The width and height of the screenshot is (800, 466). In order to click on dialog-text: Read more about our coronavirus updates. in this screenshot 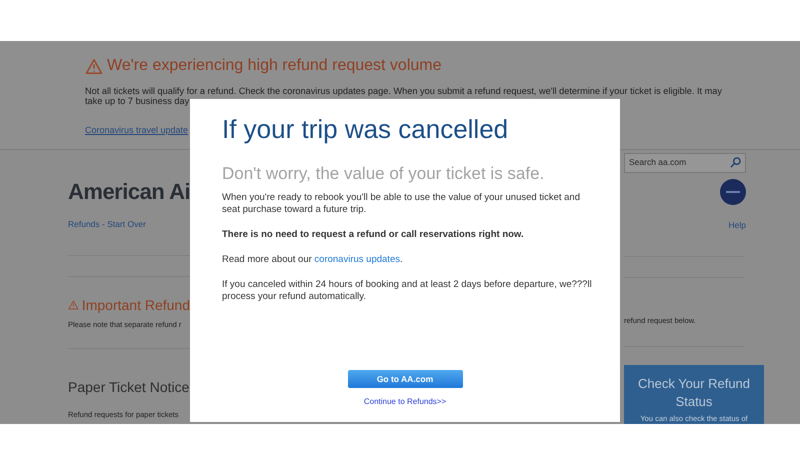, I will do `click(313, 260)`.